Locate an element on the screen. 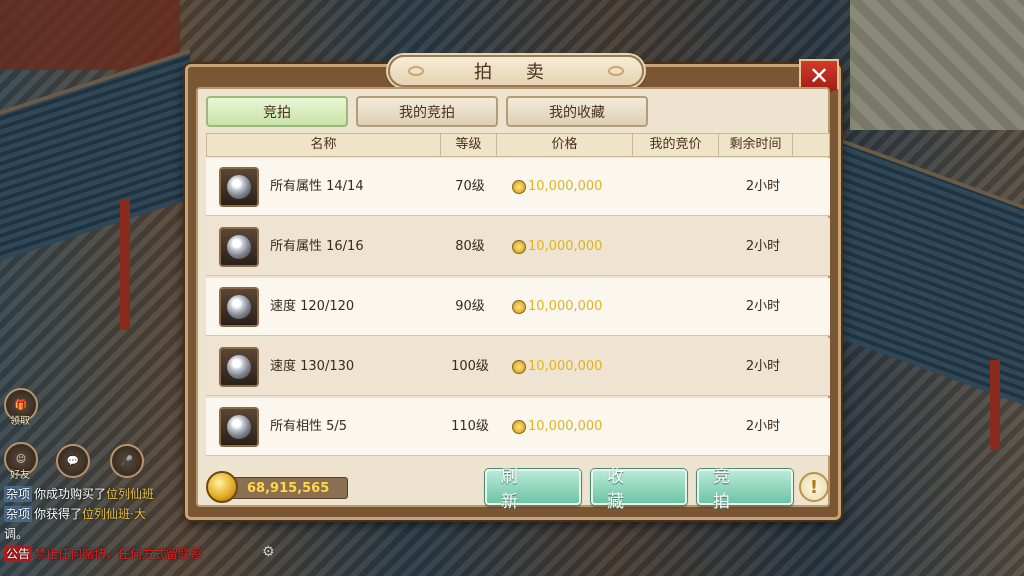 The height and width of the screenshot is (576, 1024). claim-label: 领取 is located at coordinates (20, 421).